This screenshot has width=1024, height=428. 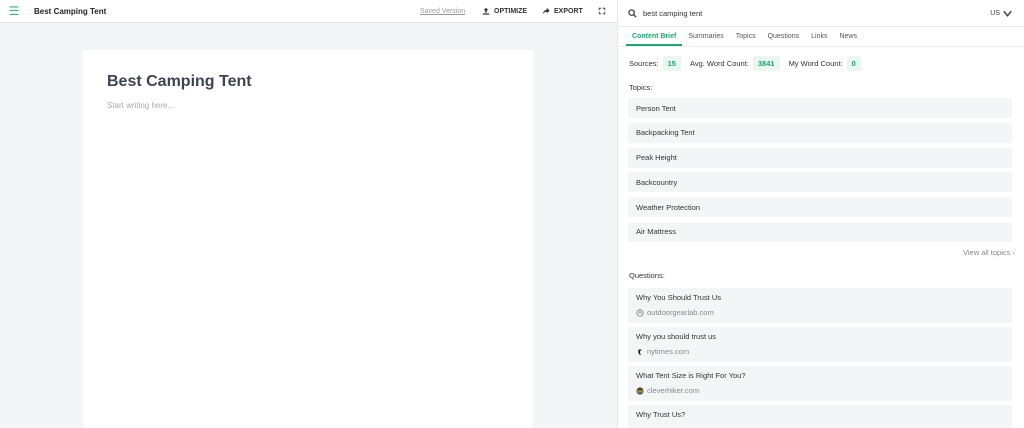 What do you see at coordinates (820, 416) in the screenshot?
I see `question-item: Why Trust Us?` at bounding box center [820, 416].